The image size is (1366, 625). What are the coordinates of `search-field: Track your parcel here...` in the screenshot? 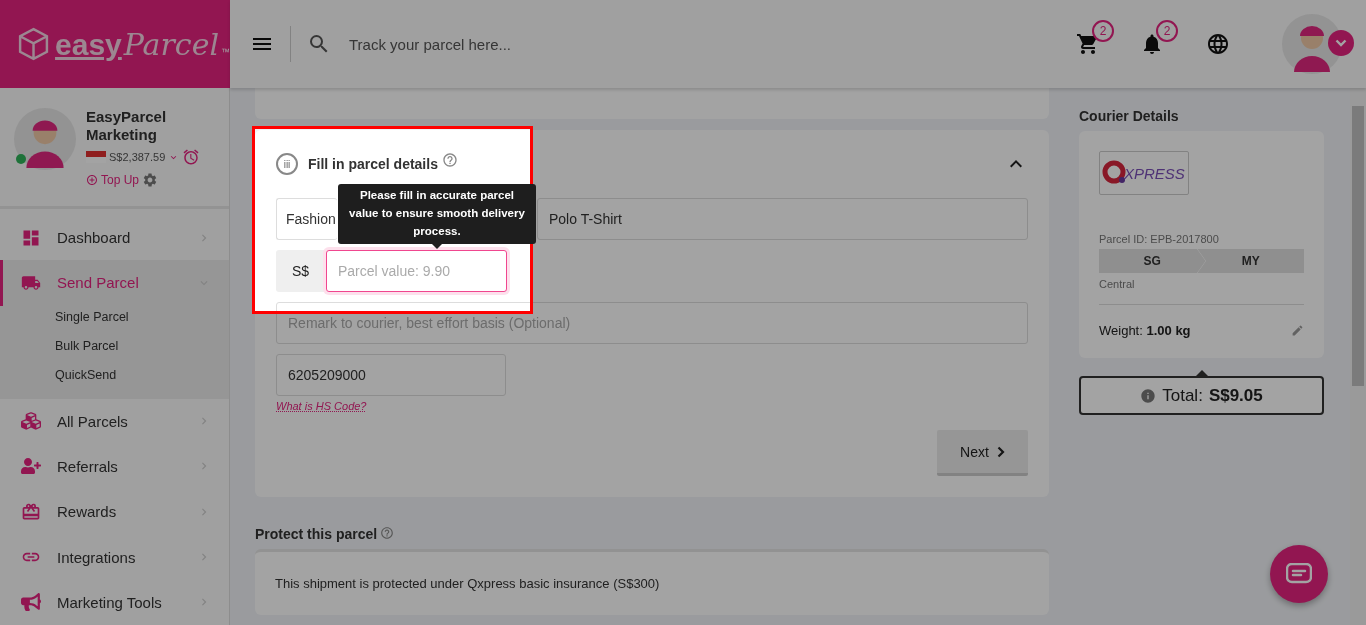 It's located at (711, 44).